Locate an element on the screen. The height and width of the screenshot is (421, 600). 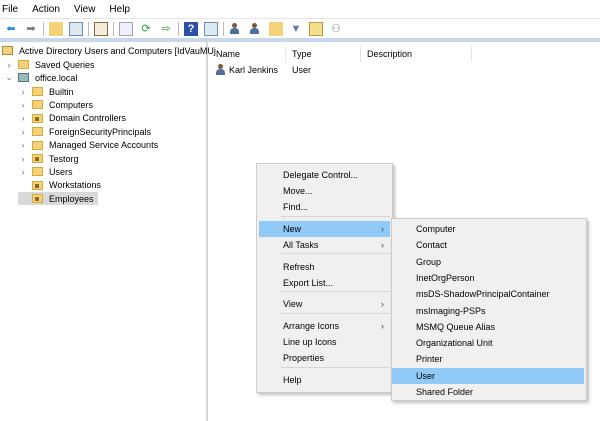
menu-item-label: All Tasks is located at coordinates (301, 245).